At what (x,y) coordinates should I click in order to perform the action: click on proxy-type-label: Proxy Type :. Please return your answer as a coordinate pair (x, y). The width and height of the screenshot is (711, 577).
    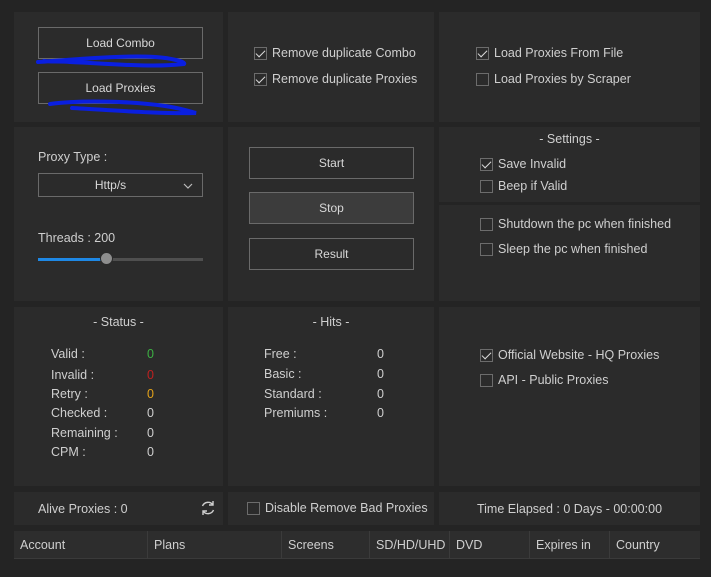
    Looking at the image, I should click on (73, 157).